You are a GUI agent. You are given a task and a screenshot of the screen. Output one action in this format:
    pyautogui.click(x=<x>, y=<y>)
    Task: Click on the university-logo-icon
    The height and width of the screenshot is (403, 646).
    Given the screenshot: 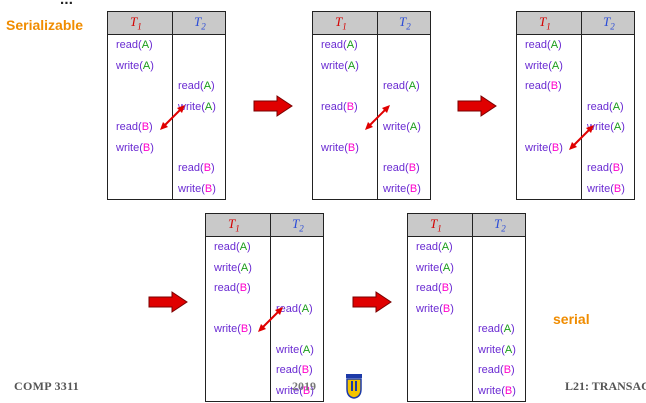 What is the action you would take?
    pyautogui.click(x=354, y=386)
    